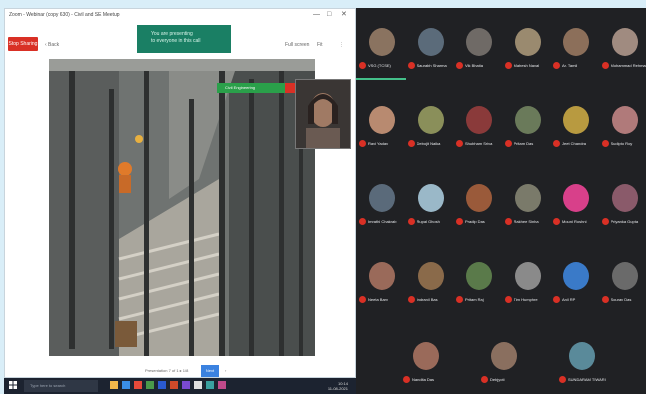 This screenshot has height=394, width=646. I want to click on participant-tile: Pradip Das, so click(480, 202).